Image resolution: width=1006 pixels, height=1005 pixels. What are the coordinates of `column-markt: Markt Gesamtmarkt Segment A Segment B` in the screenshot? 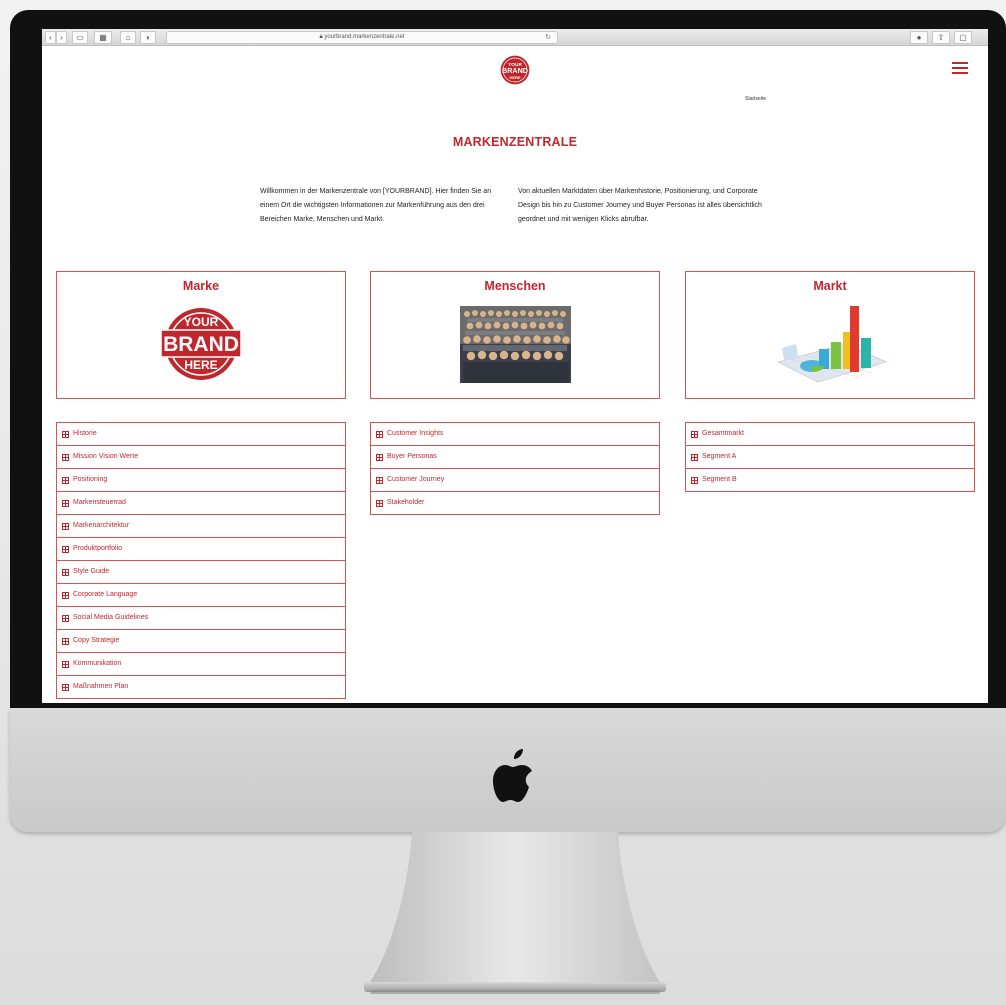 It's located at (830, 381).